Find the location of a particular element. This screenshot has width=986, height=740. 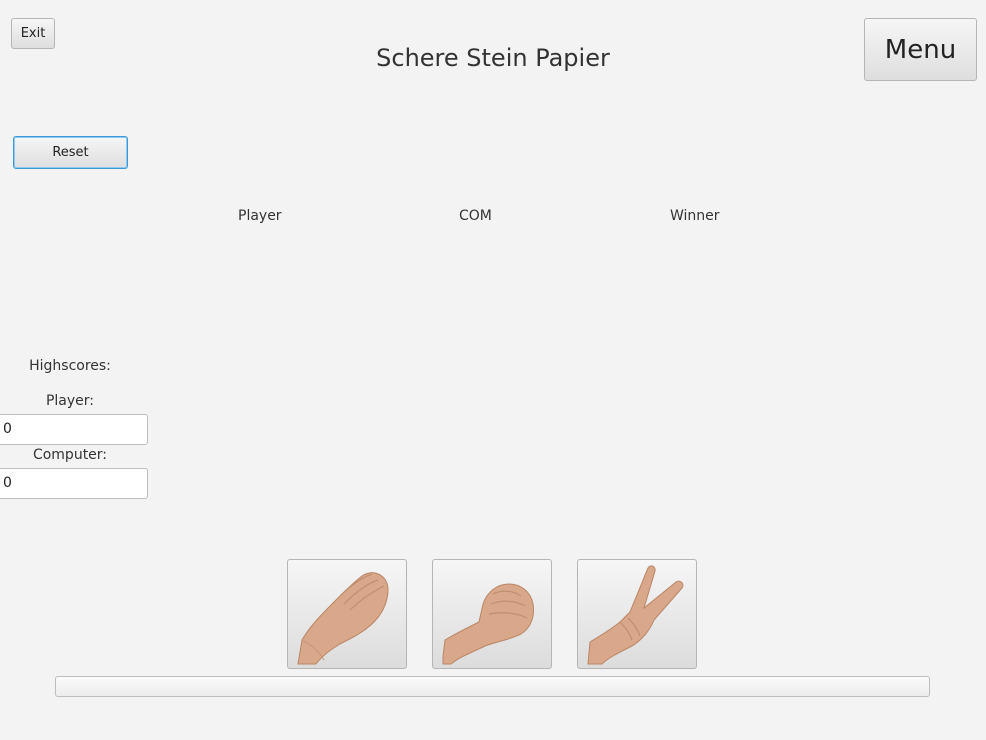

computer-score-label: Computer: is located at coordinates (70, 455).